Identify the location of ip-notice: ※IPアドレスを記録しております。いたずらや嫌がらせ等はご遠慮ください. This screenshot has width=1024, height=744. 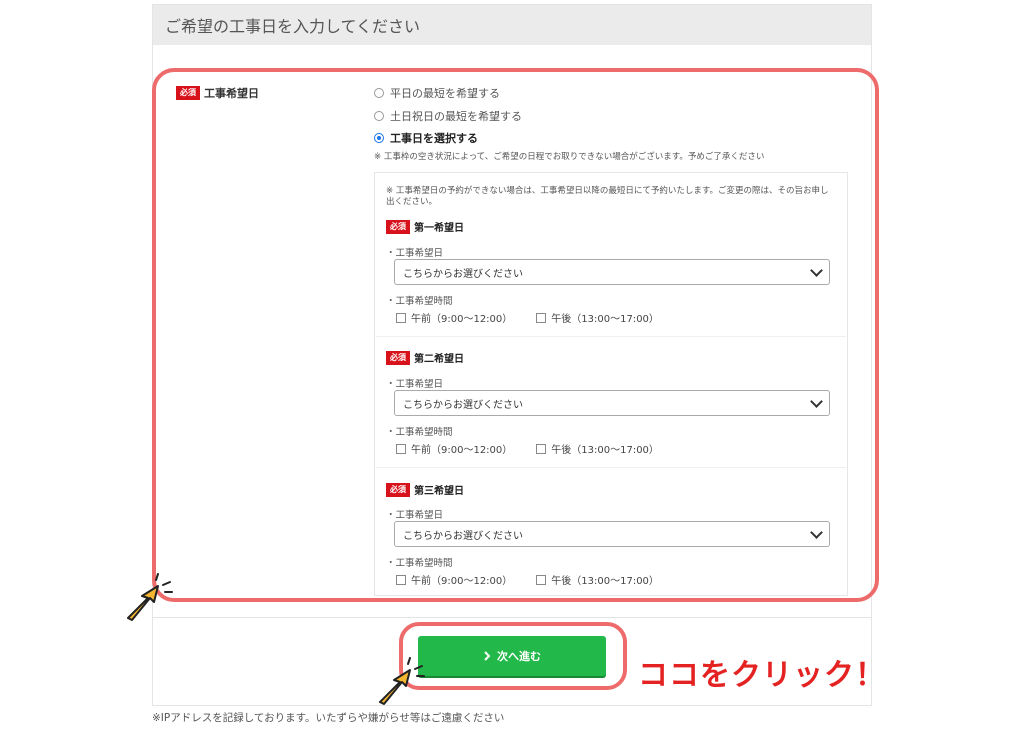
(328, 718).